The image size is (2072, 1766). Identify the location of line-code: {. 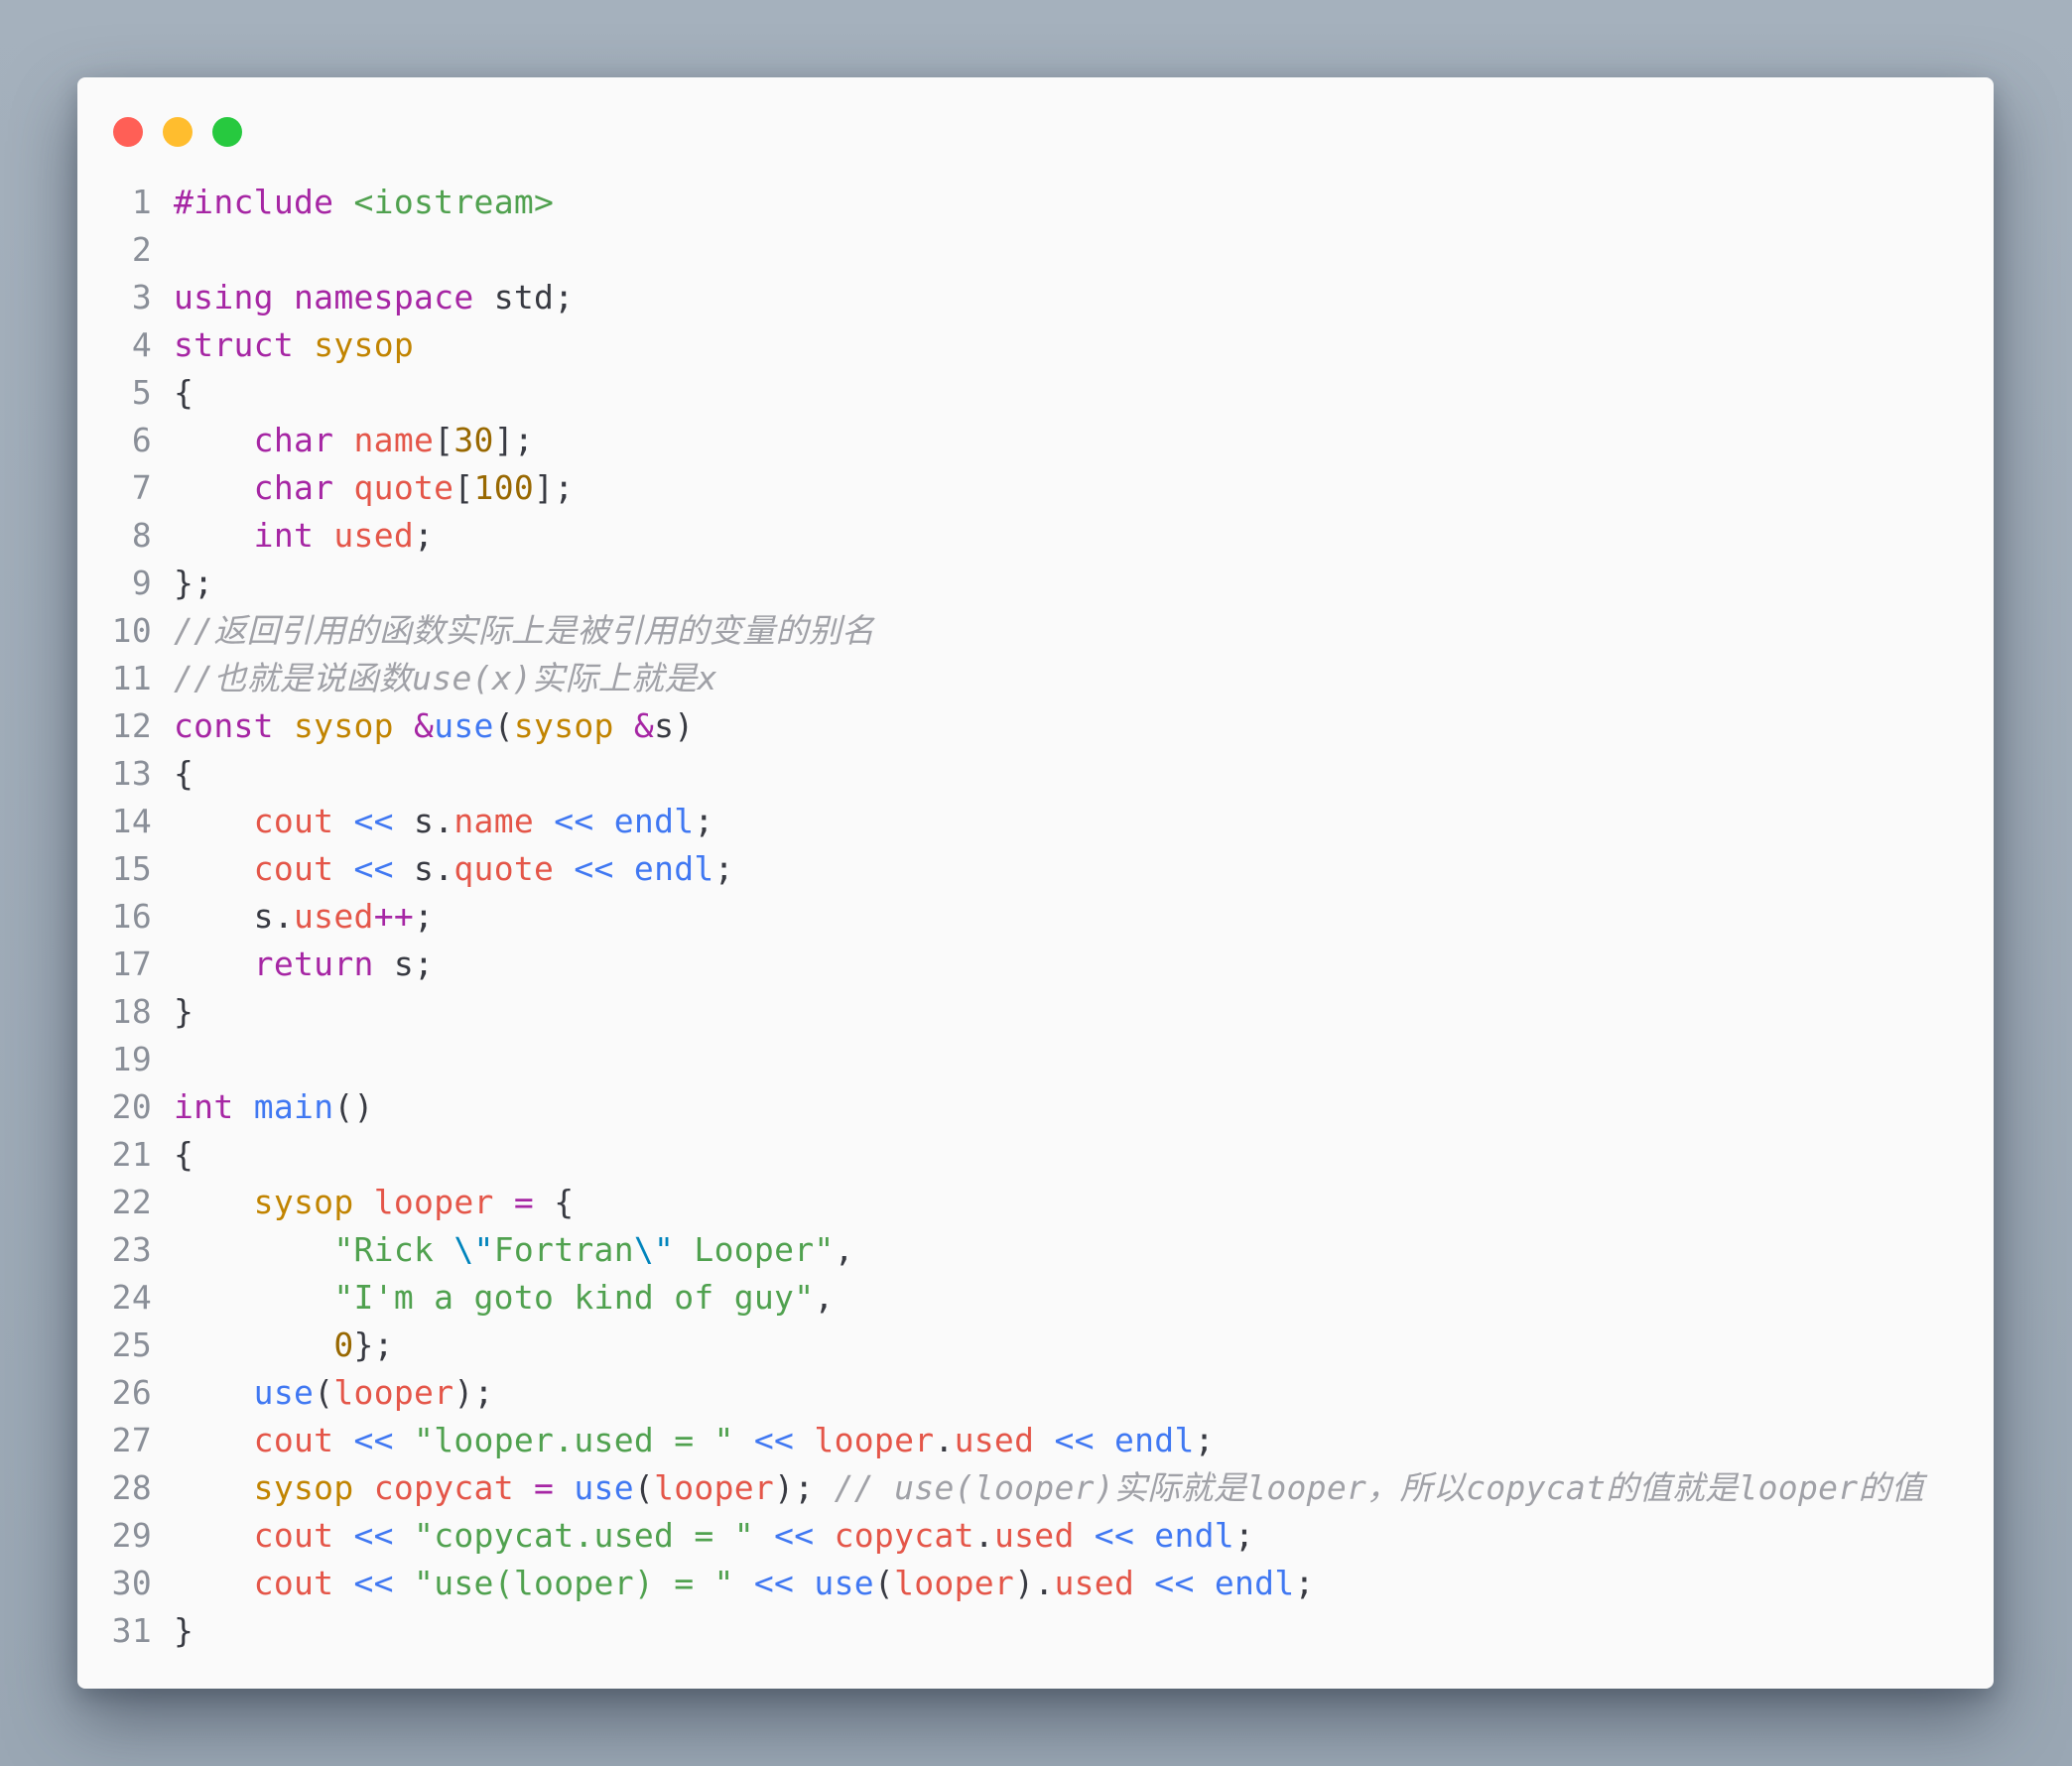
(173, 393).